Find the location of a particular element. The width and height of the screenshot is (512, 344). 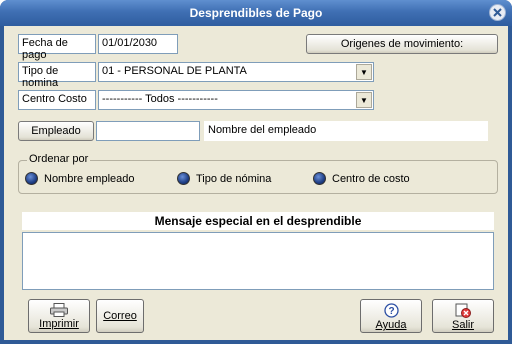

fecha-pago-label: Fecha de pago is located at coordinates (57, 47).